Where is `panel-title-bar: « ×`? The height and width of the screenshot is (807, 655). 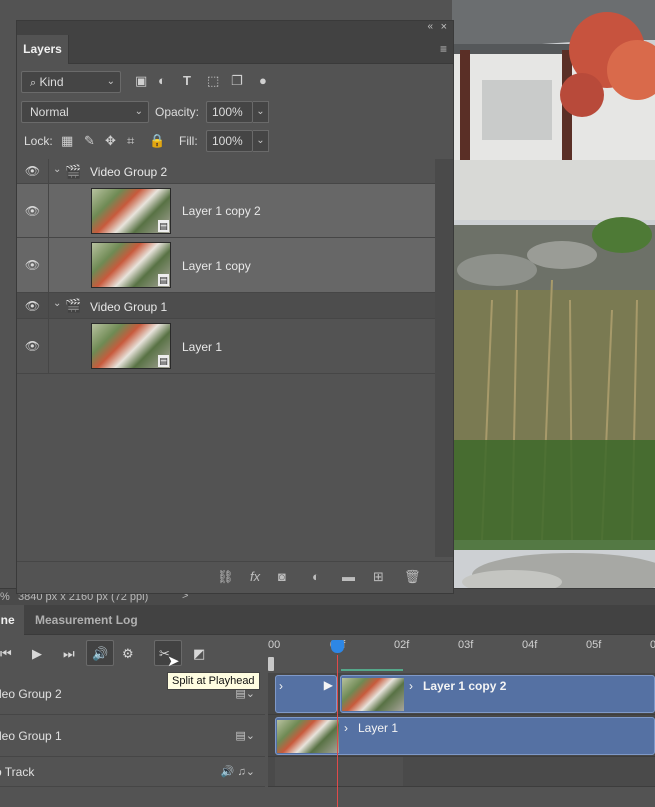
panel-title-bar: « × is located at coordinates (235, 28).